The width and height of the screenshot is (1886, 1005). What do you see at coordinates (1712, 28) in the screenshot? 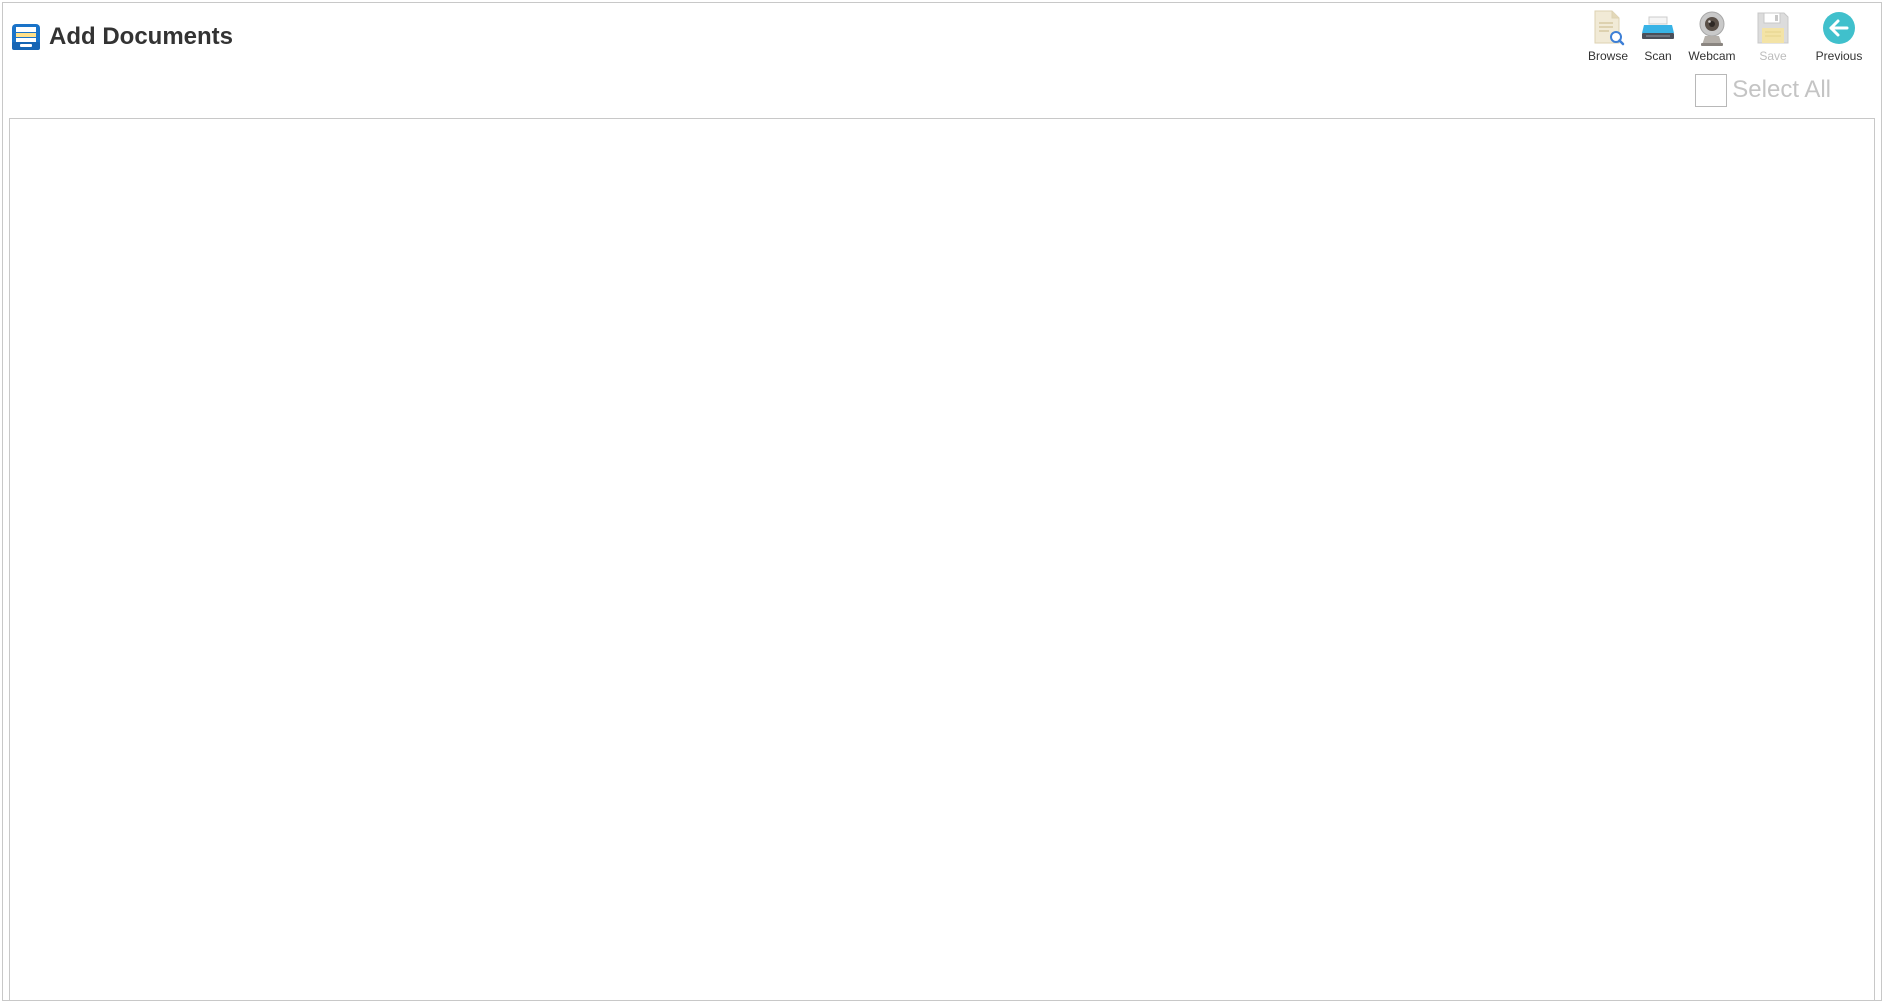
I see `webcam-icon` at bounding box center [1712, 28].